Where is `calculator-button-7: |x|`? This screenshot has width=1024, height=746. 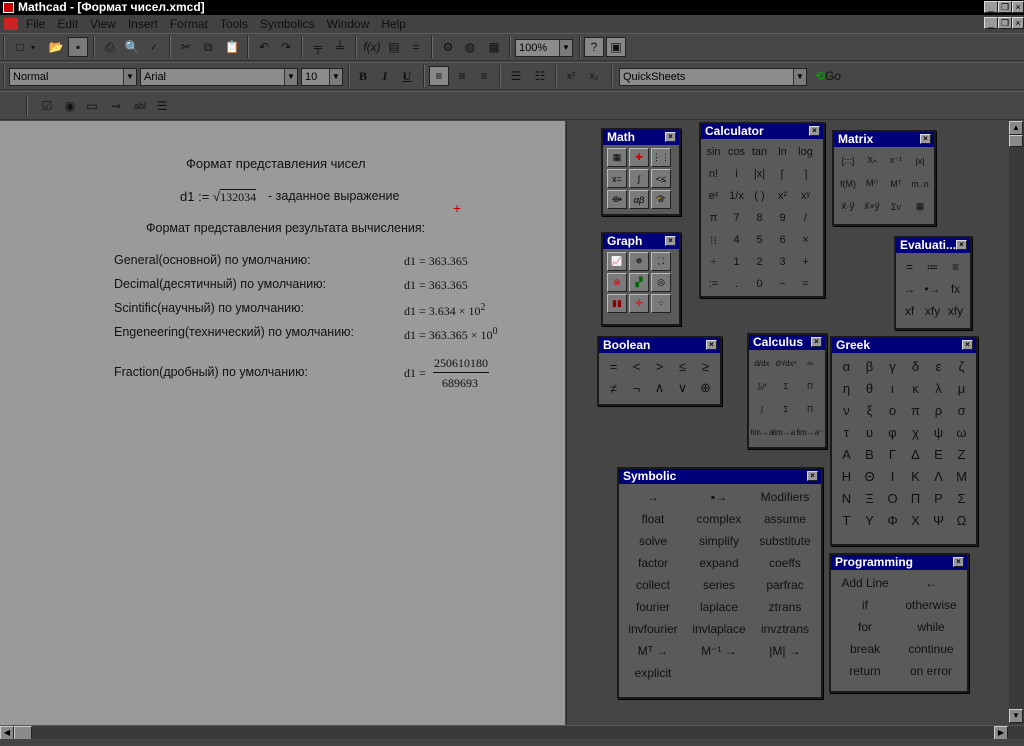
calculator-button-7: |x| is located at coordinates (759, 174).